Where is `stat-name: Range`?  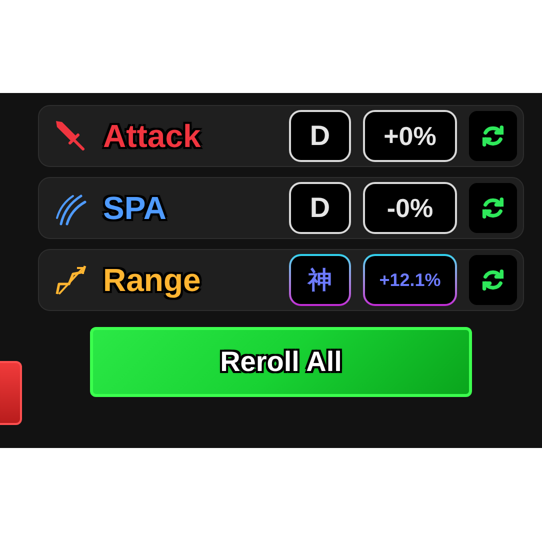
stat-name: Range is located at coordinates (152, 280).